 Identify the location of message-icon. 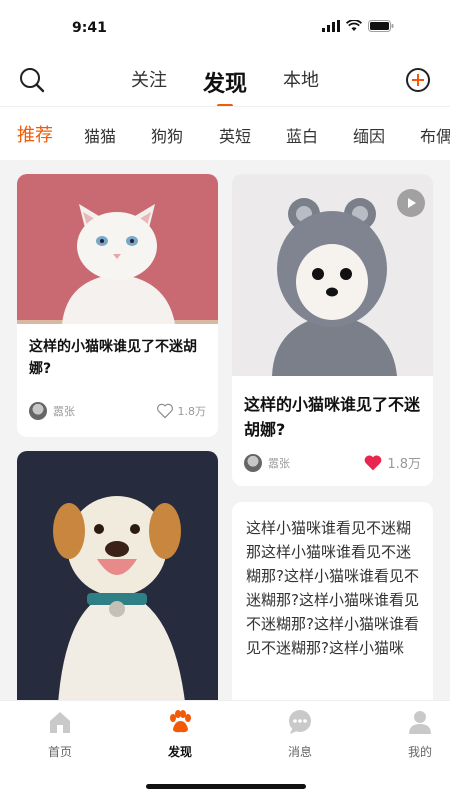
(300, 722).